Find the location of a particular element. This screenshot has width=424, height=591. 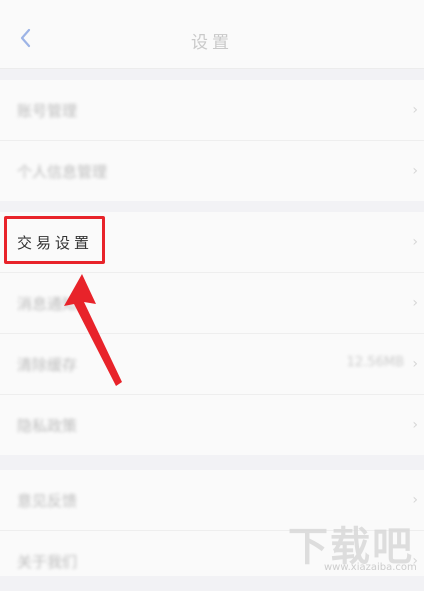

settings-item-personal-info: 个人信息管理 › is located at coordinates (212, 171).